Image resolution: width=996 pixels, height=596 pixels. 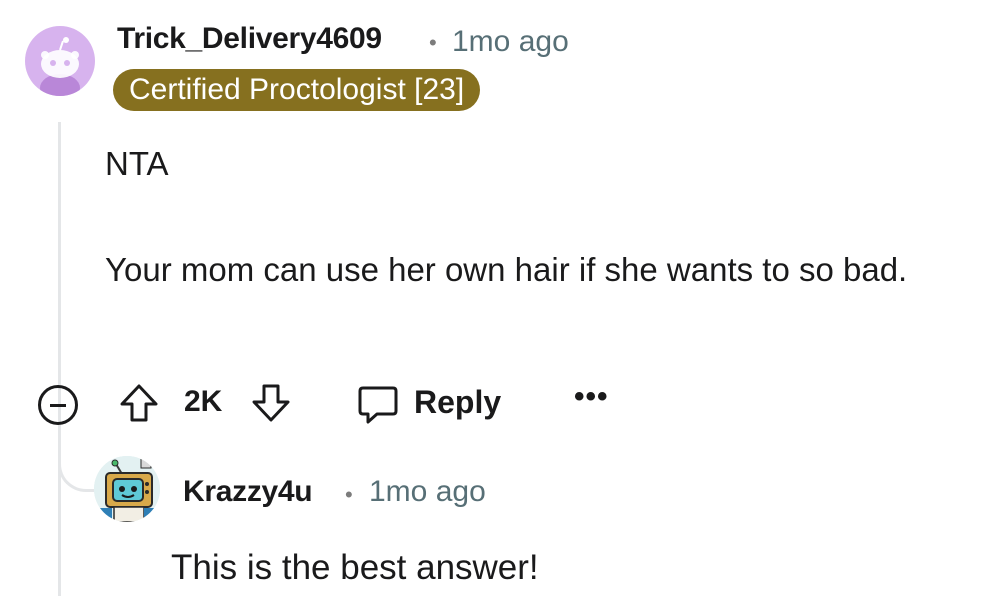 I want to click on collapse-minus-icon, so click(x=58, y=405).